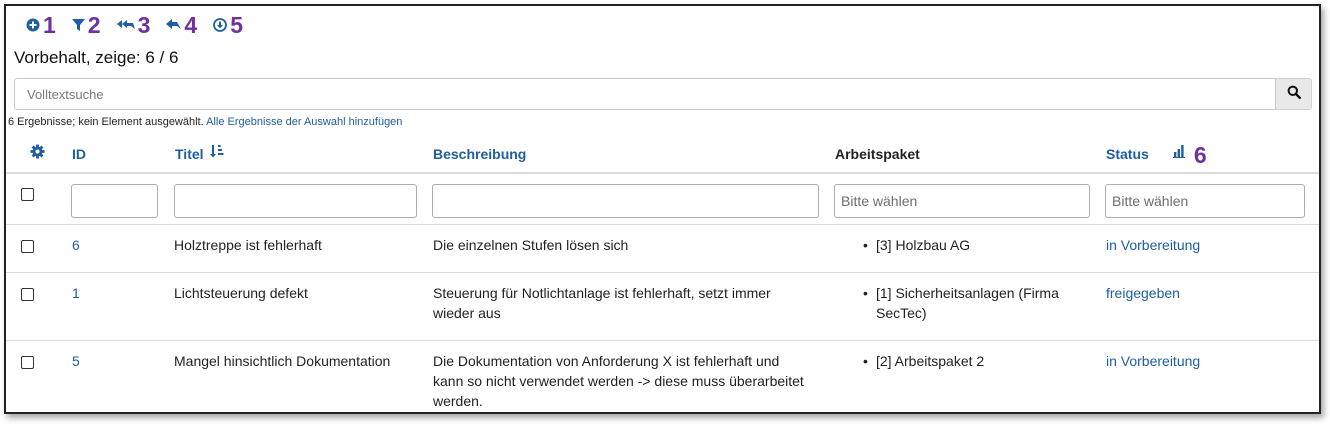 This screenshot has width=1330, height=426. I want to click on row-description-line: Die einzelnen Stufen lösen sich, so click(531, 245).